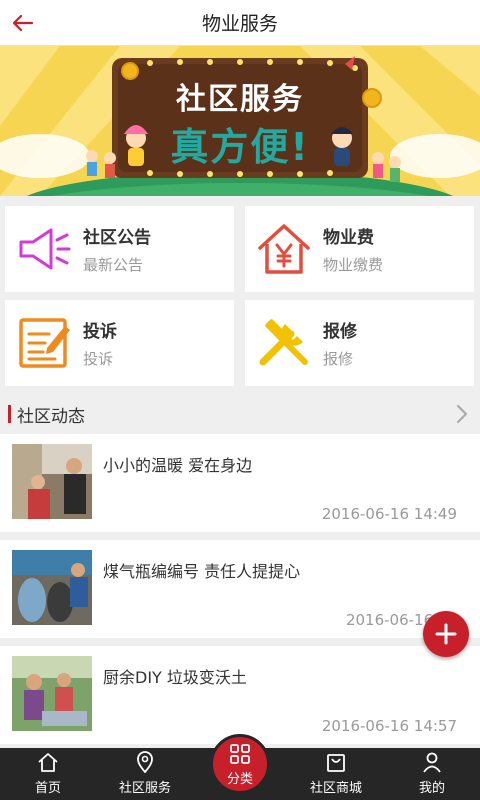  What do you see at coordinates (240, 589) in the screenshot?
I see `news-item: 煤气瓶编编号 责任人提提心 2016-06-16 15` at bounding box center [240, 589].